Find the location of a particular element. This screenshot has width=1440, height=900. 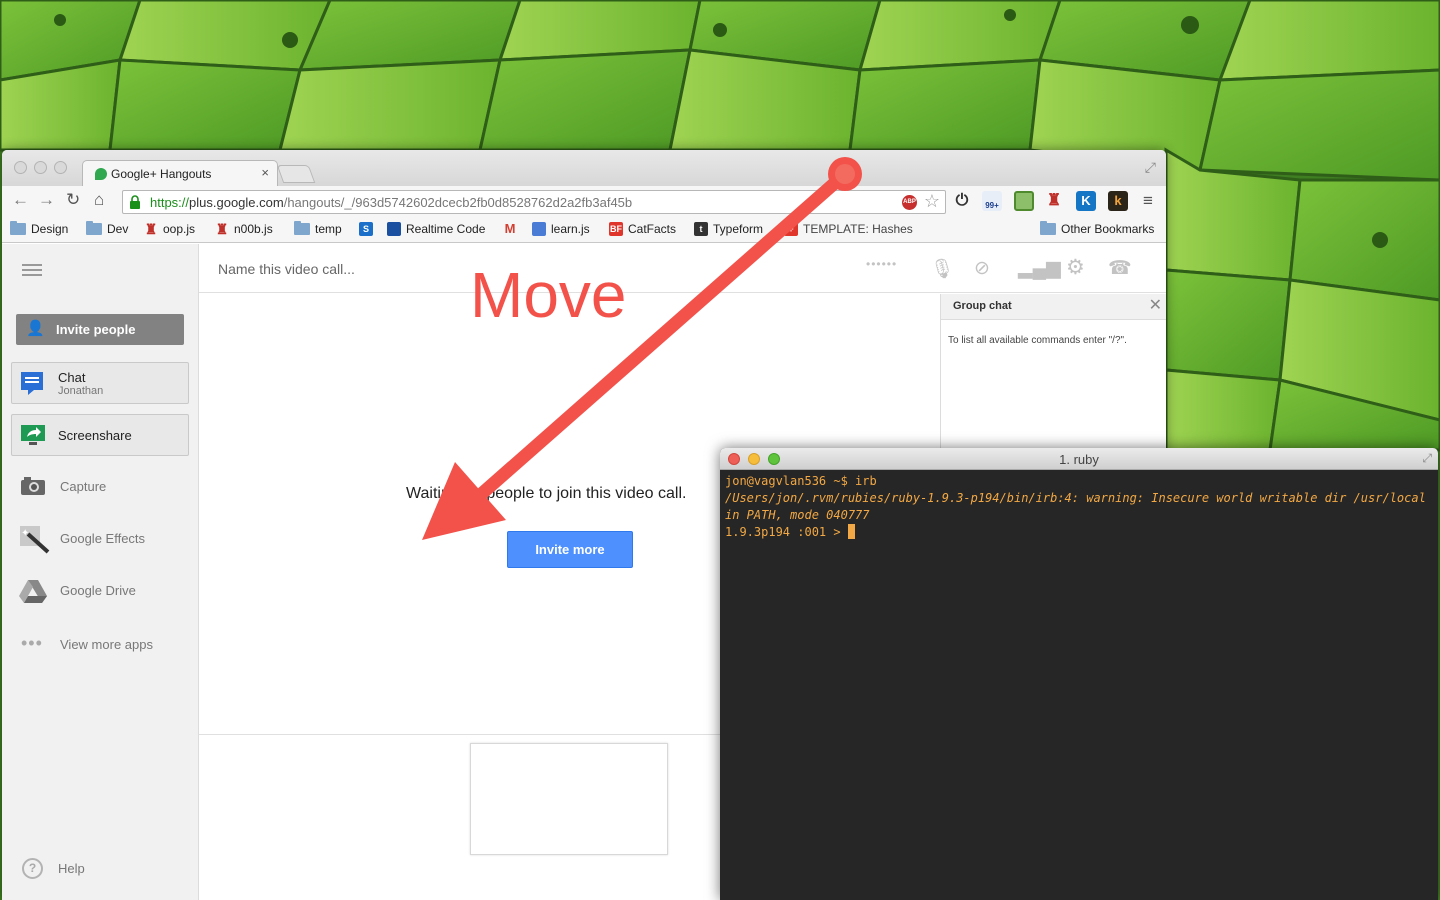

terminal-titlebar: 1. ruby ⤢ is located at coordinates (1079, 459).